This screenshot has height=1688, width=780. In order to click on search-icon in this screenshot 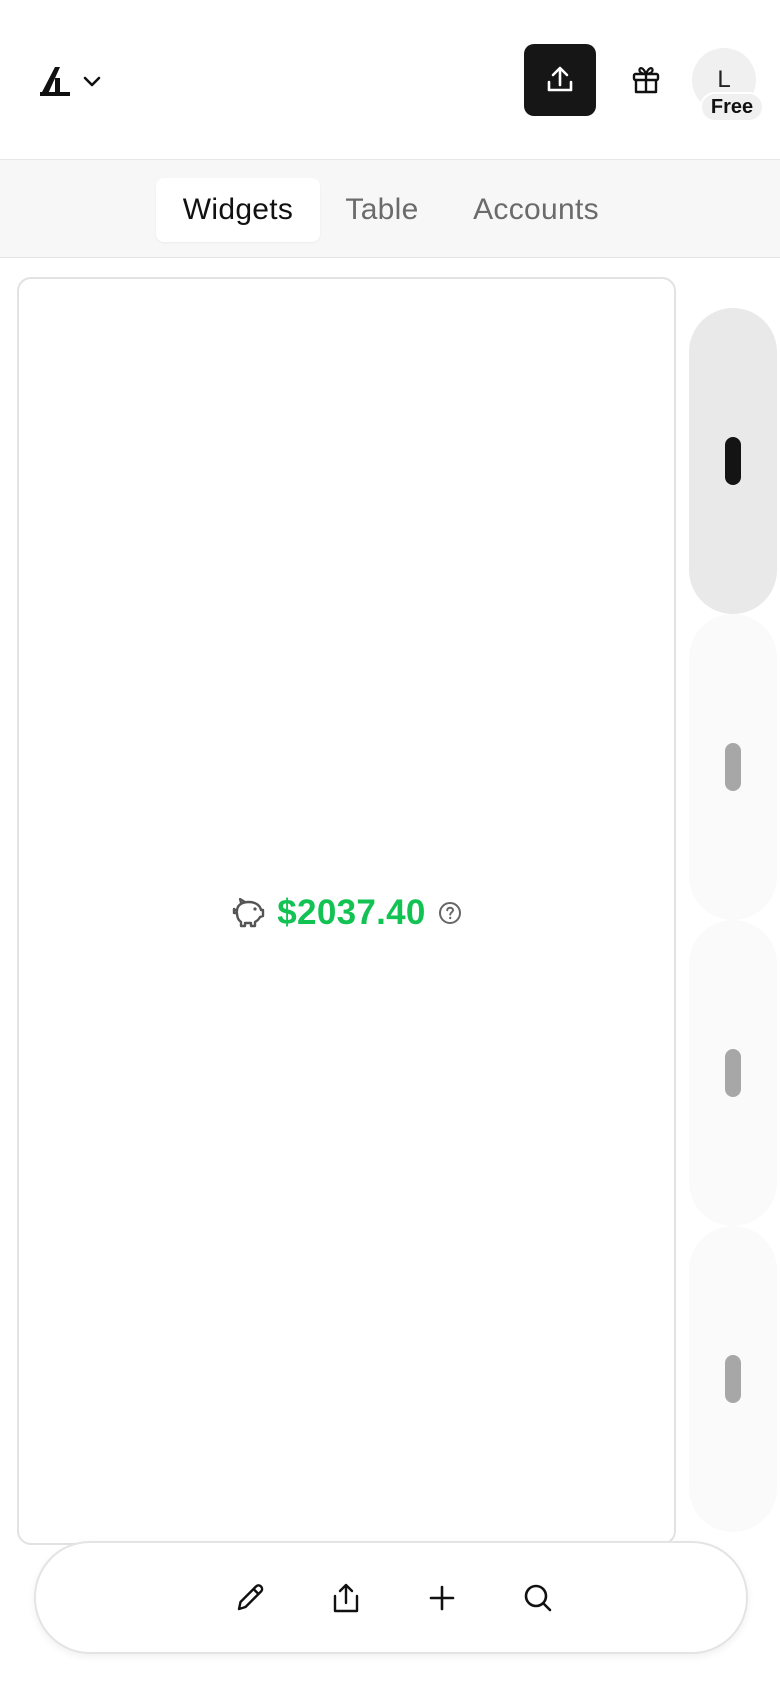, I will do `click(538, 1598)`.